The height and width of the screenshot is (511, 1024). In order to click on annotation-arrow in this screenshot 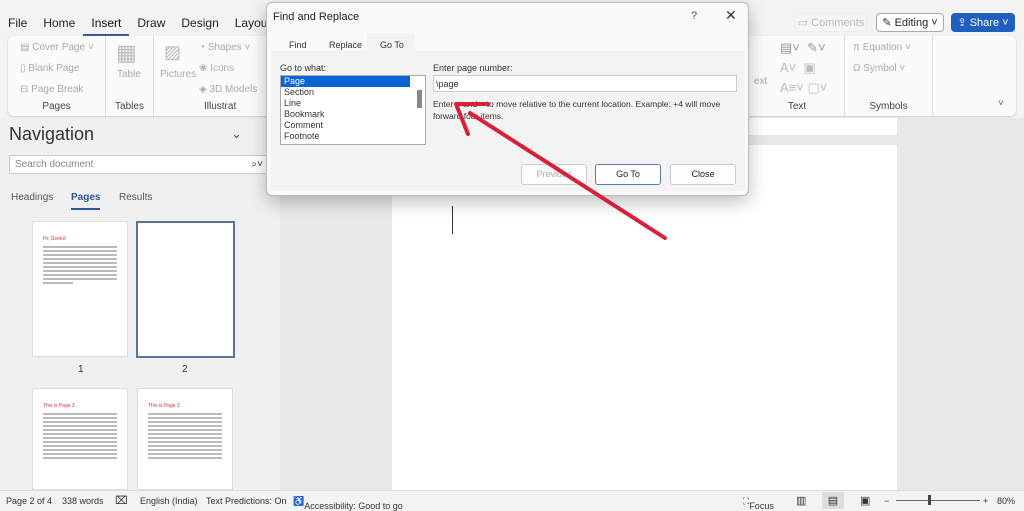, I will do `click(560, 171)`.